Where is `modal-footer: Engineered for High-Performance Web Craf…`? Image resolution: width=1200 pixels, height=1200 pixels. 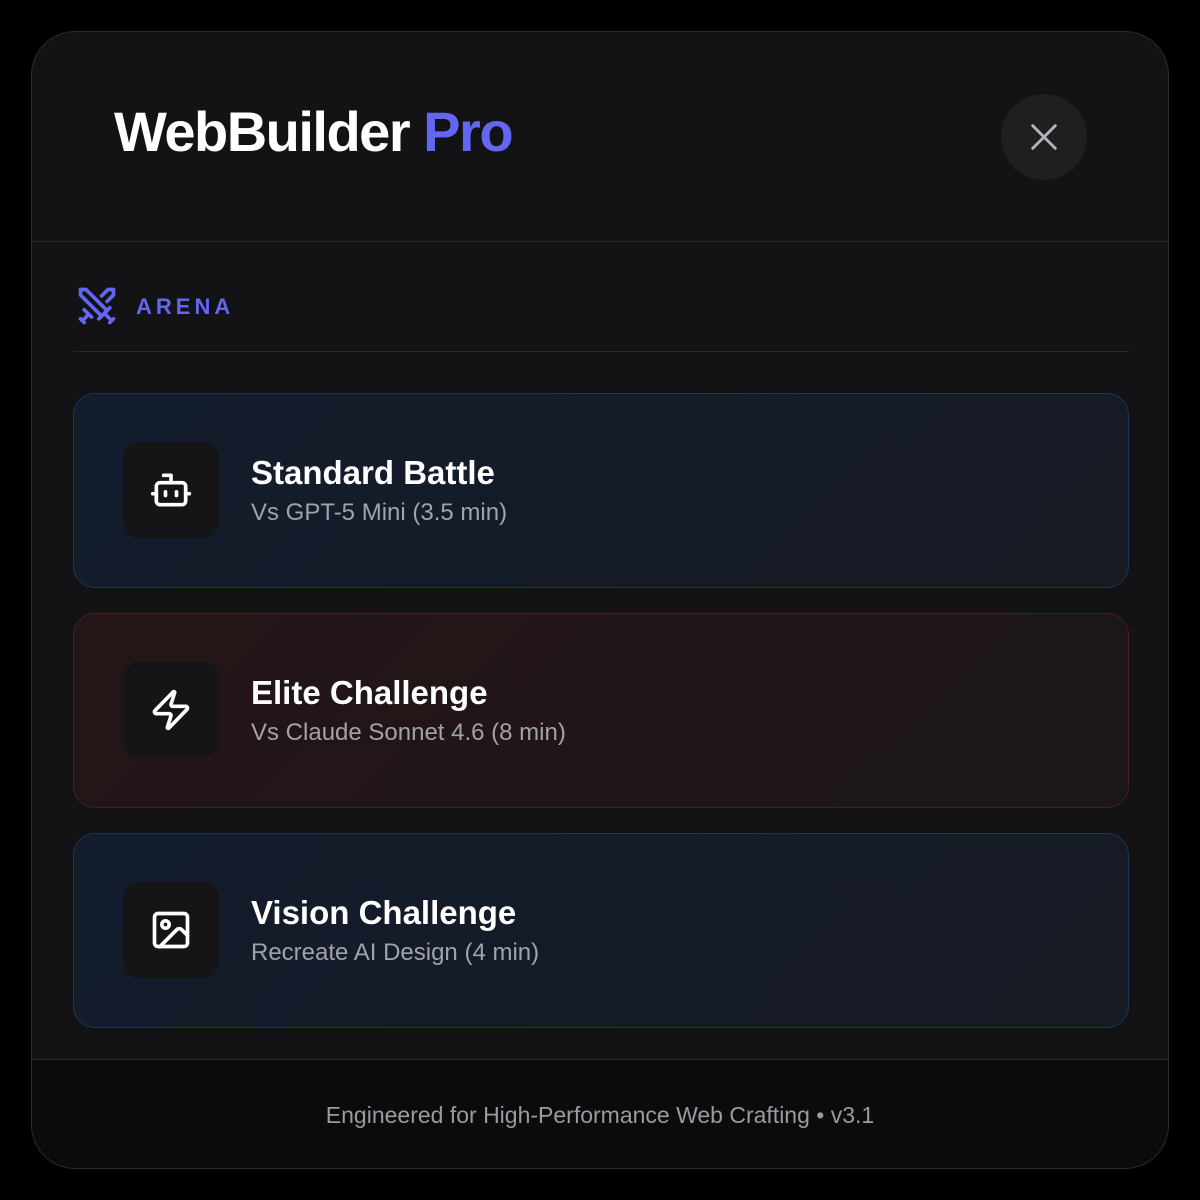
modal-footer: Engineered for High-Performance Web Craf… is located at coordinates (600, 1113).